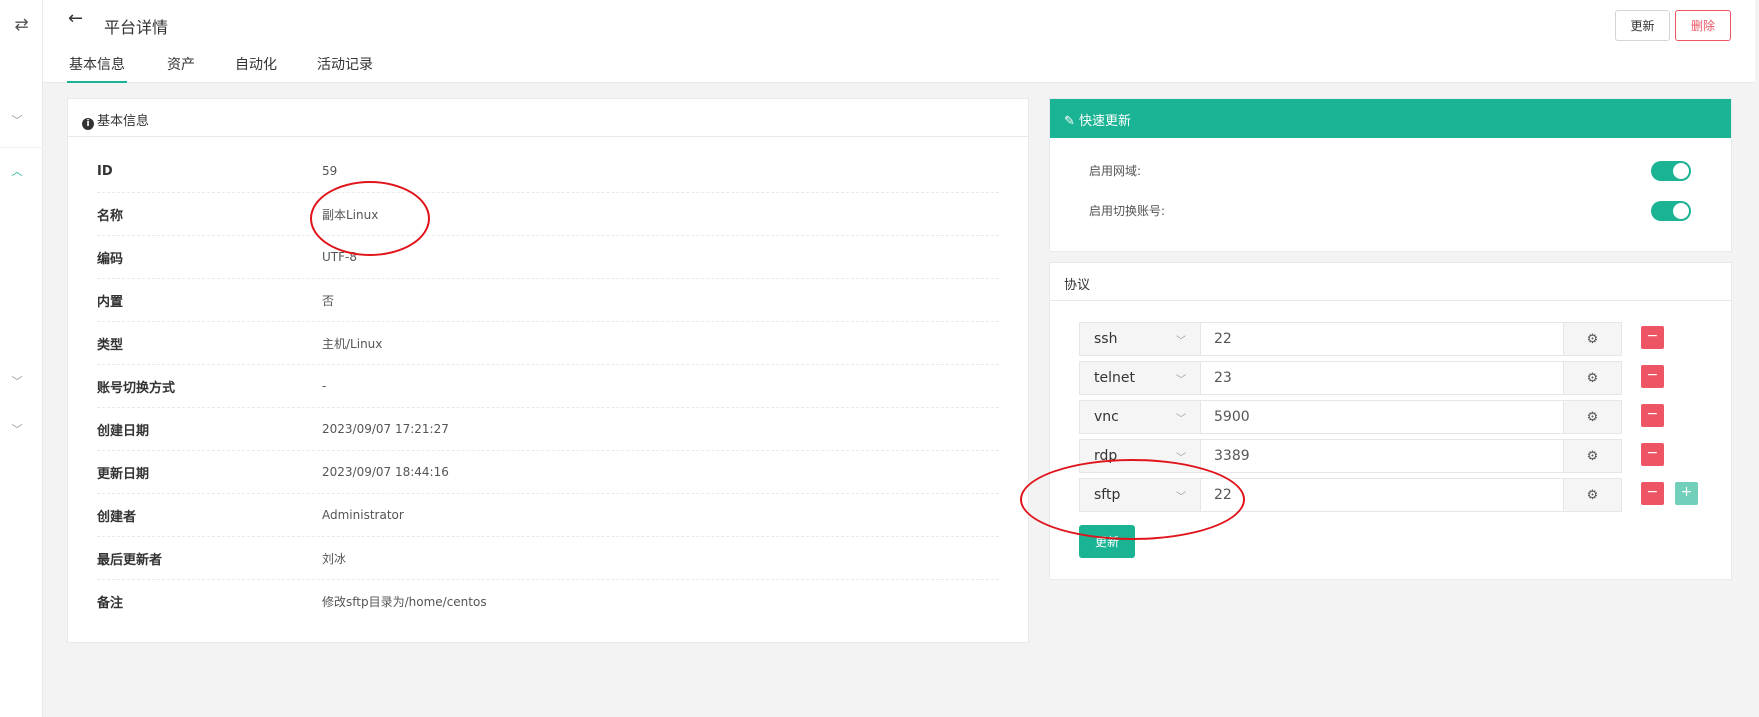  What do you see at coordinates (1107, 495) in the screenshot?
I see `protocol-name: sftp` at bounding box center [1107, 495].